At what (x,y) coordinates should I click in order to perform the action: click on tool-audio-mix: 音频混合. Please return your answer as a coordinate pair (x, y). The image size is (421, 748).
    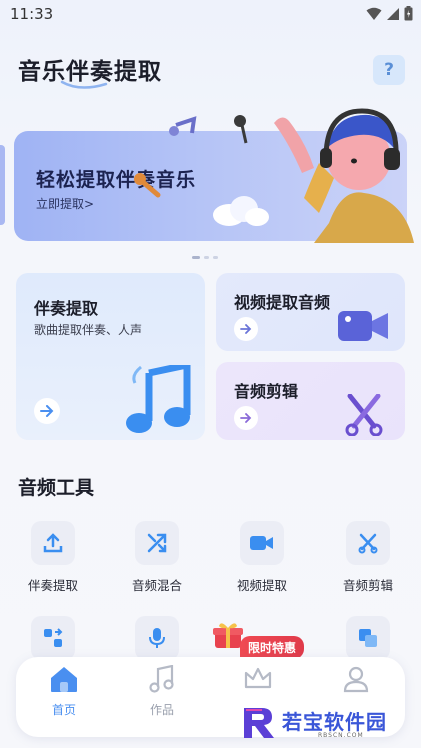
    Looking at the image, I should click on (157, 557).